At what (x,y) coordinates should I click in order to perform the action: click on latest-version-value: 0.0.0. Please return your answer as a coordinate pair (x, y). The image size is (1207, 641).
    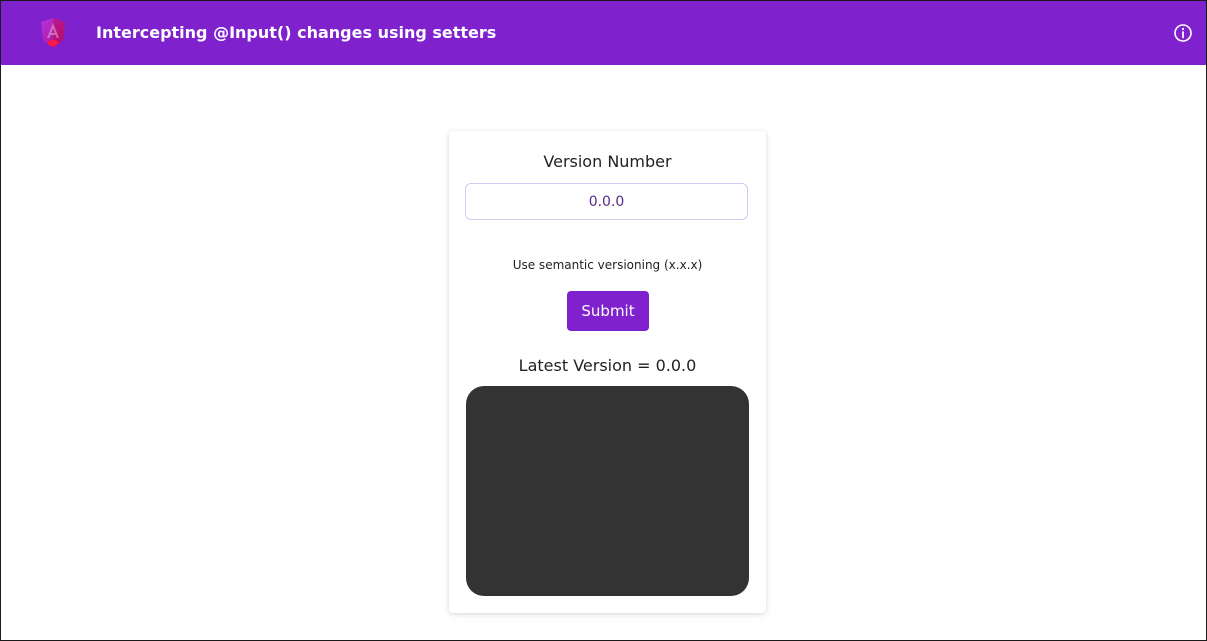
    Looking at the image, I should click on (676, 365).